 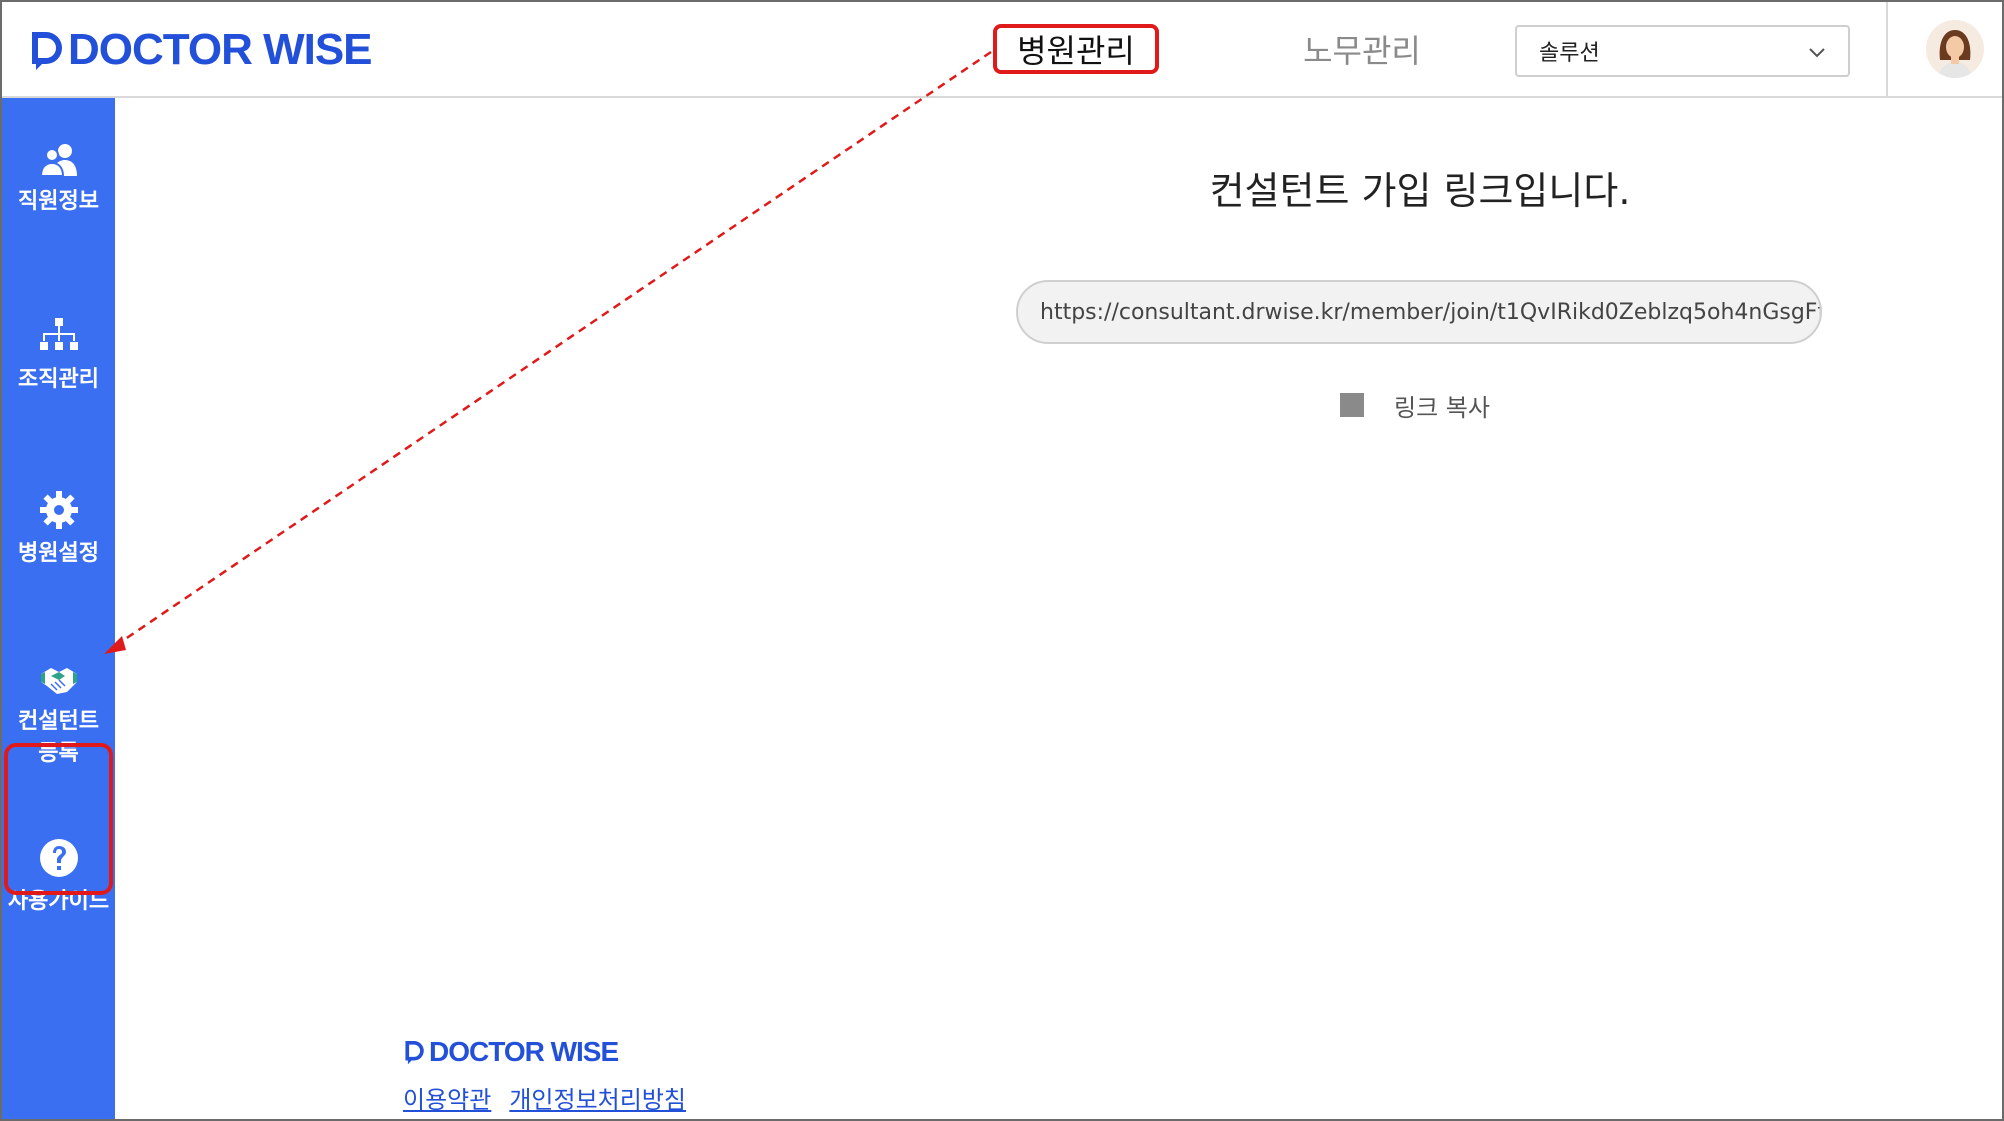 I want to click on header-divider, so click(x=1887, y=50).